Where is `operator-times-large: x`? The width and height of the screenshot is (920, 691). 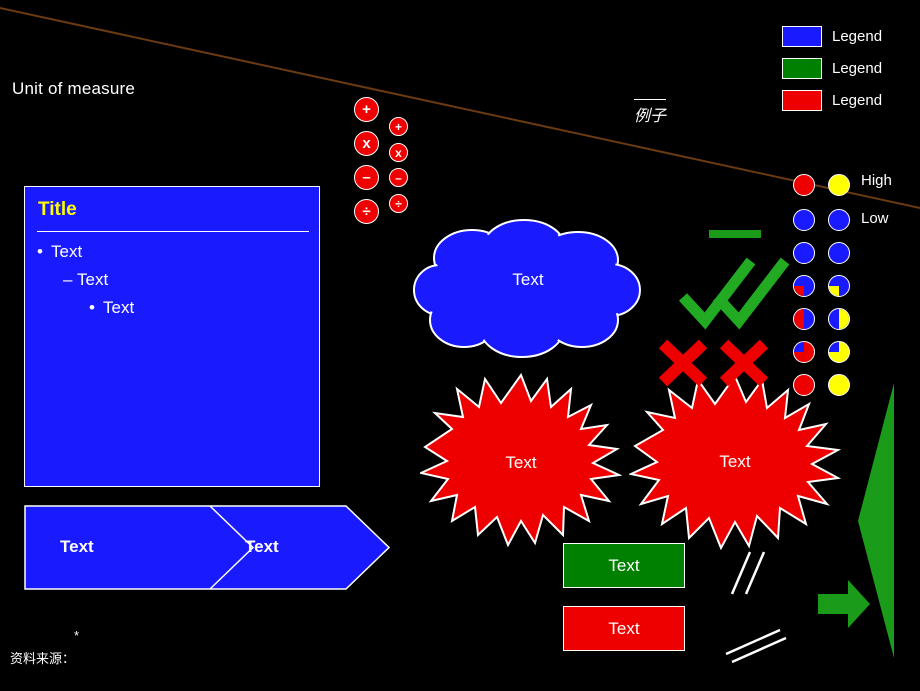 operator-times-large: x is located at coordinates (366, 143).